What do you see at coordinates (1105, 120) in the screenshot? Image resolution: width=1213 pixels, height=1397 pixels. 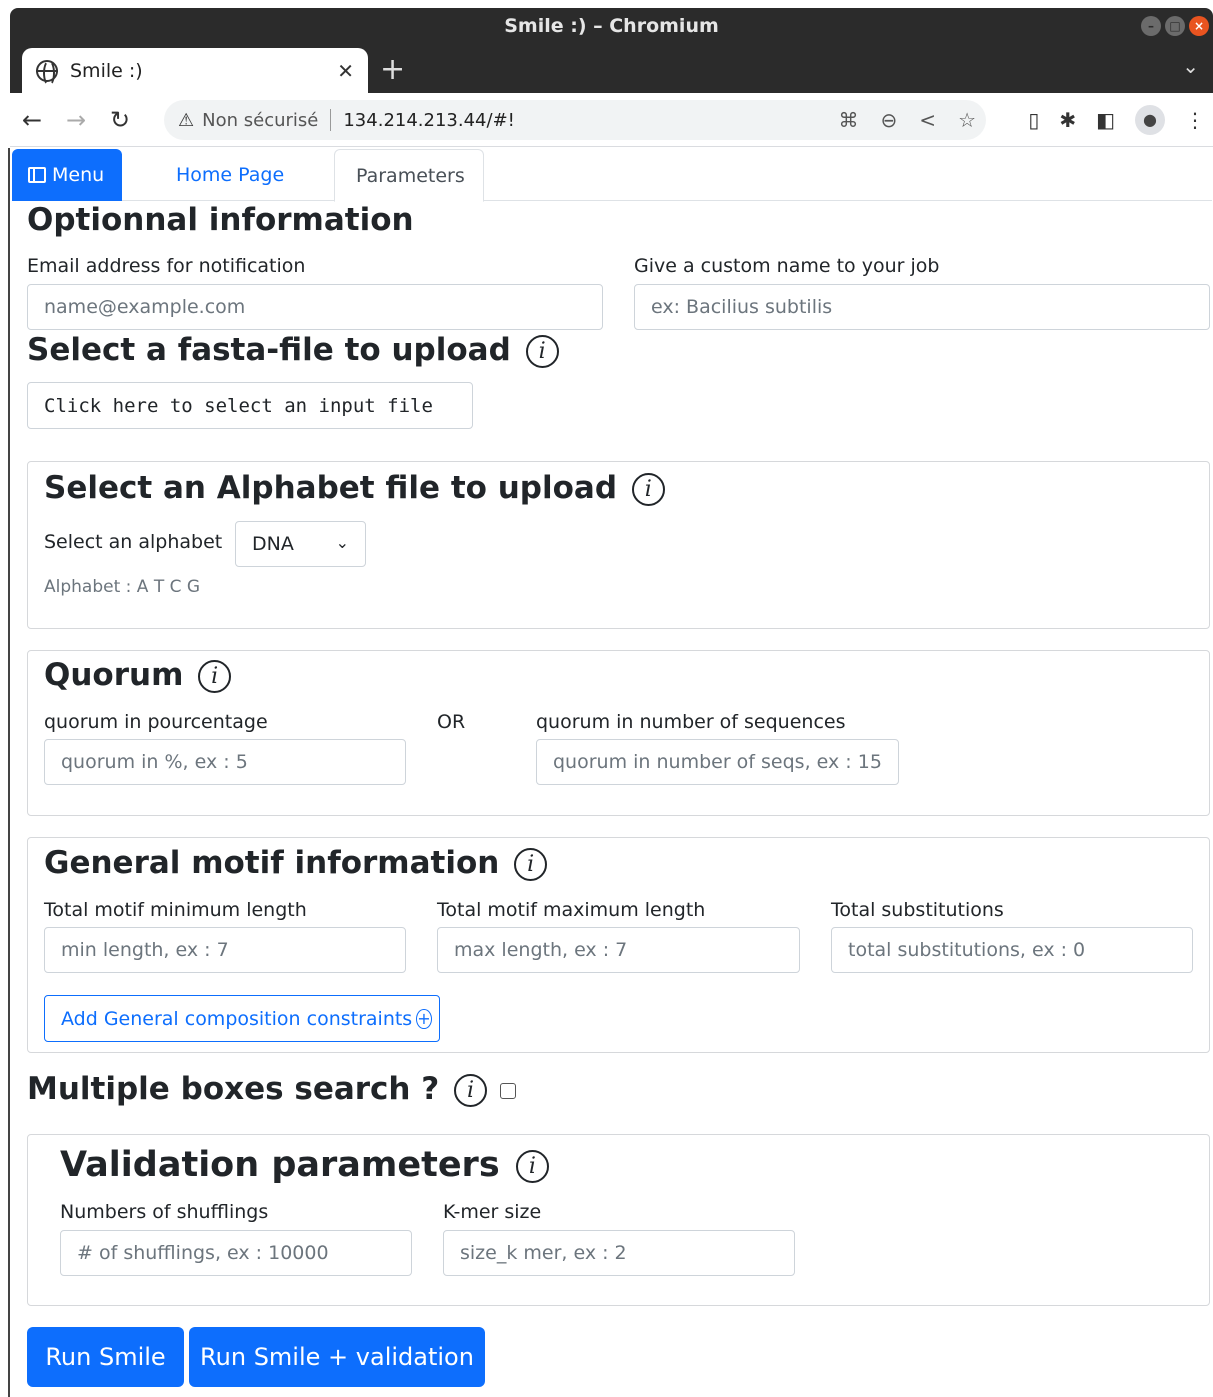 I see `side-panel-icon: ◧` at bounding box center [1105, 120].